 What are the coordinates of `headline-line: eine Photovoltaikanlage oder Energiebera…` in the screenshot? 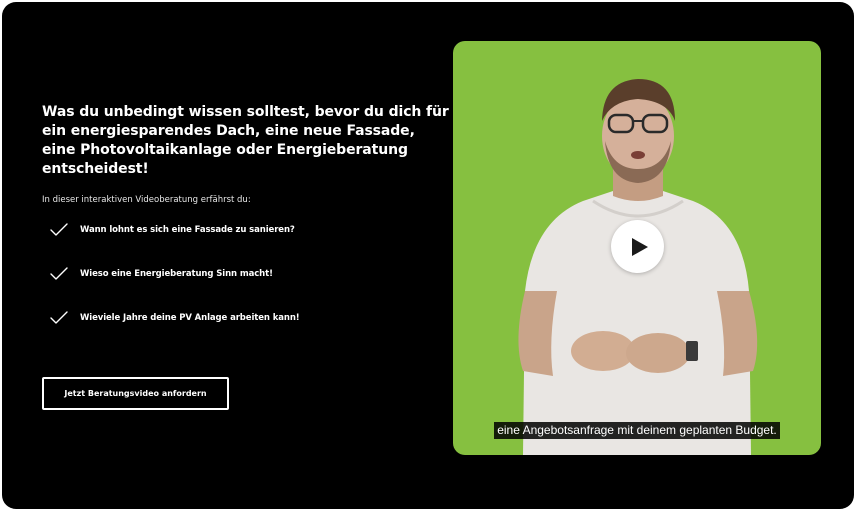 It's located at (225, 150).